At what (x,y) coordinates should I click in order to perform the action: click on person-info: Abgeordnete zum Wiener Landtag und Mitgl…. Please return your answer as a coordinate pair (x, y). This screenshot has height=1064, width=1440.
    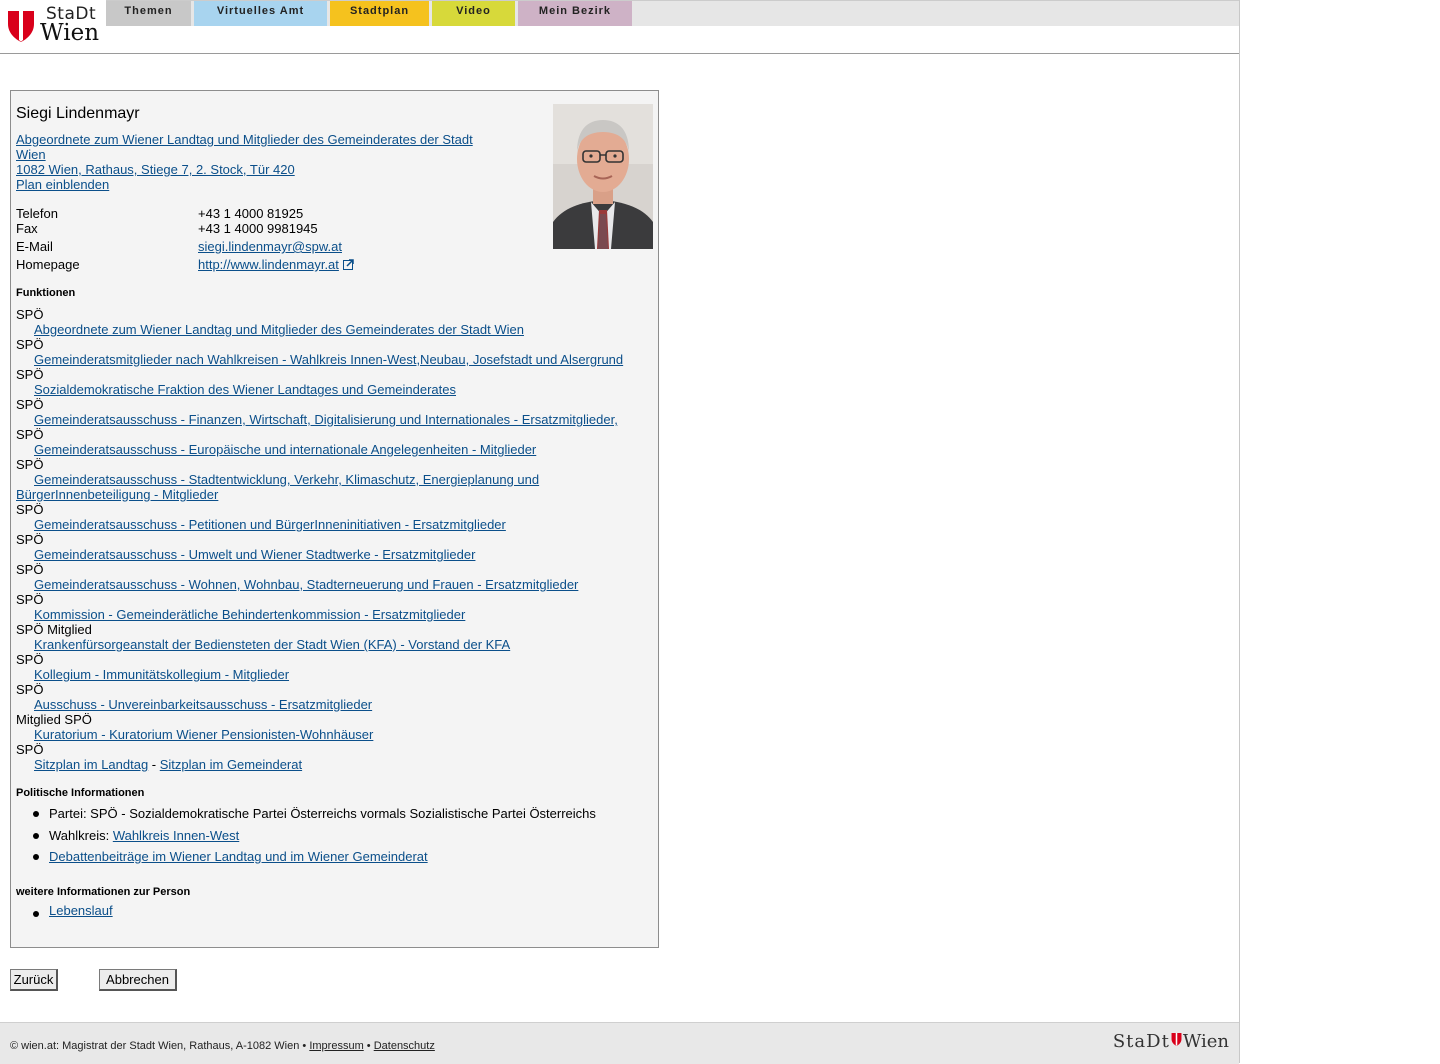
    Looking at the image, I should click on (256, 162).